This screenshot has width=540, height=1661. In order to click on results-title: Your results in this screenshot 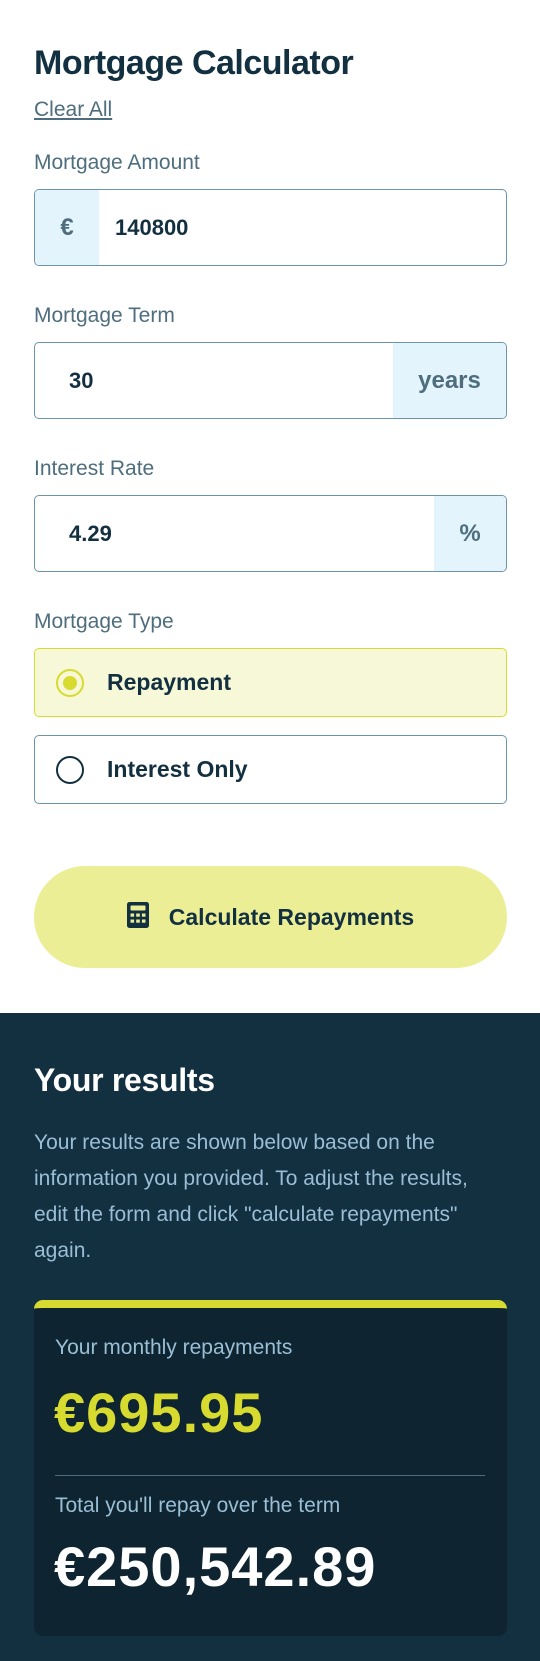, I will do `click(124, 1080)`.